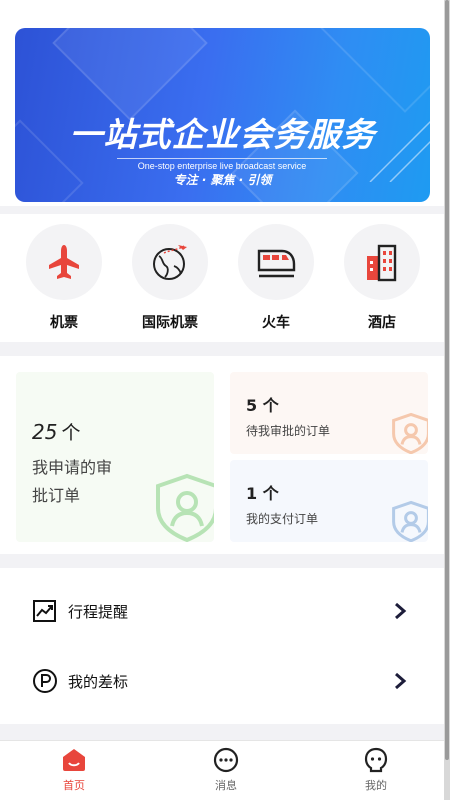 This screenshot has height=800, width=450. I want to click on banner-title: 一站式企业会务服务, so click(222, 134).